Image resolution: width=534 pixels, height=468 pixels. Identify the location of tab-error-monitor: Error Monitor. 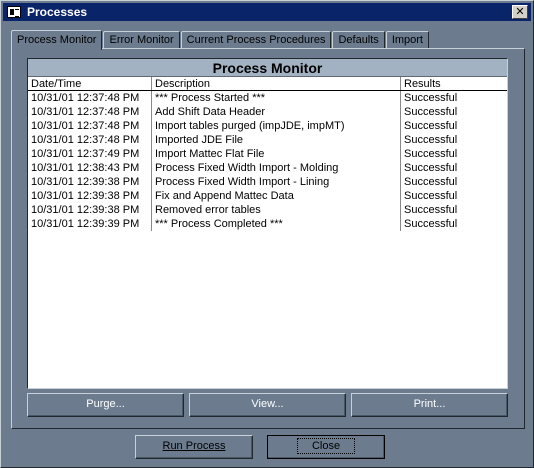
(141, 40).